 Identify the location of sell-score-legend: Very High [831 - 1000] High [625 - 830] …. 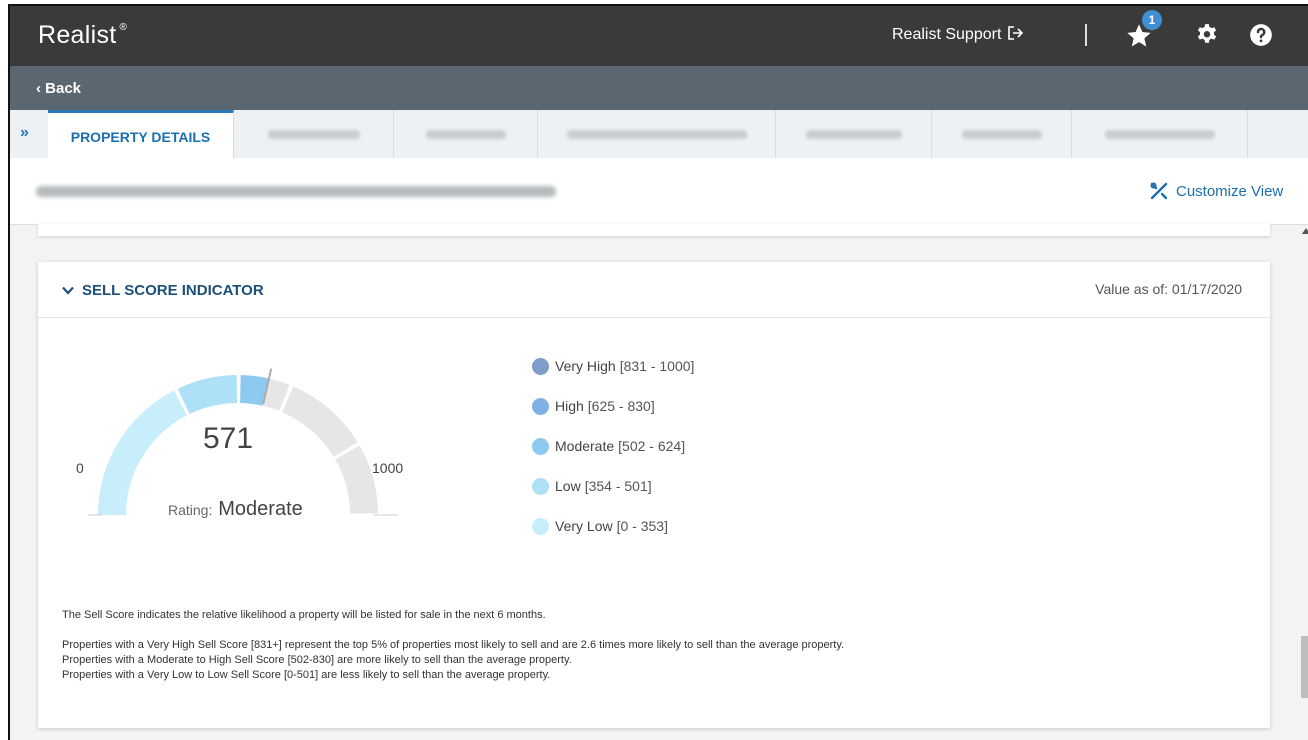
(613, 456).